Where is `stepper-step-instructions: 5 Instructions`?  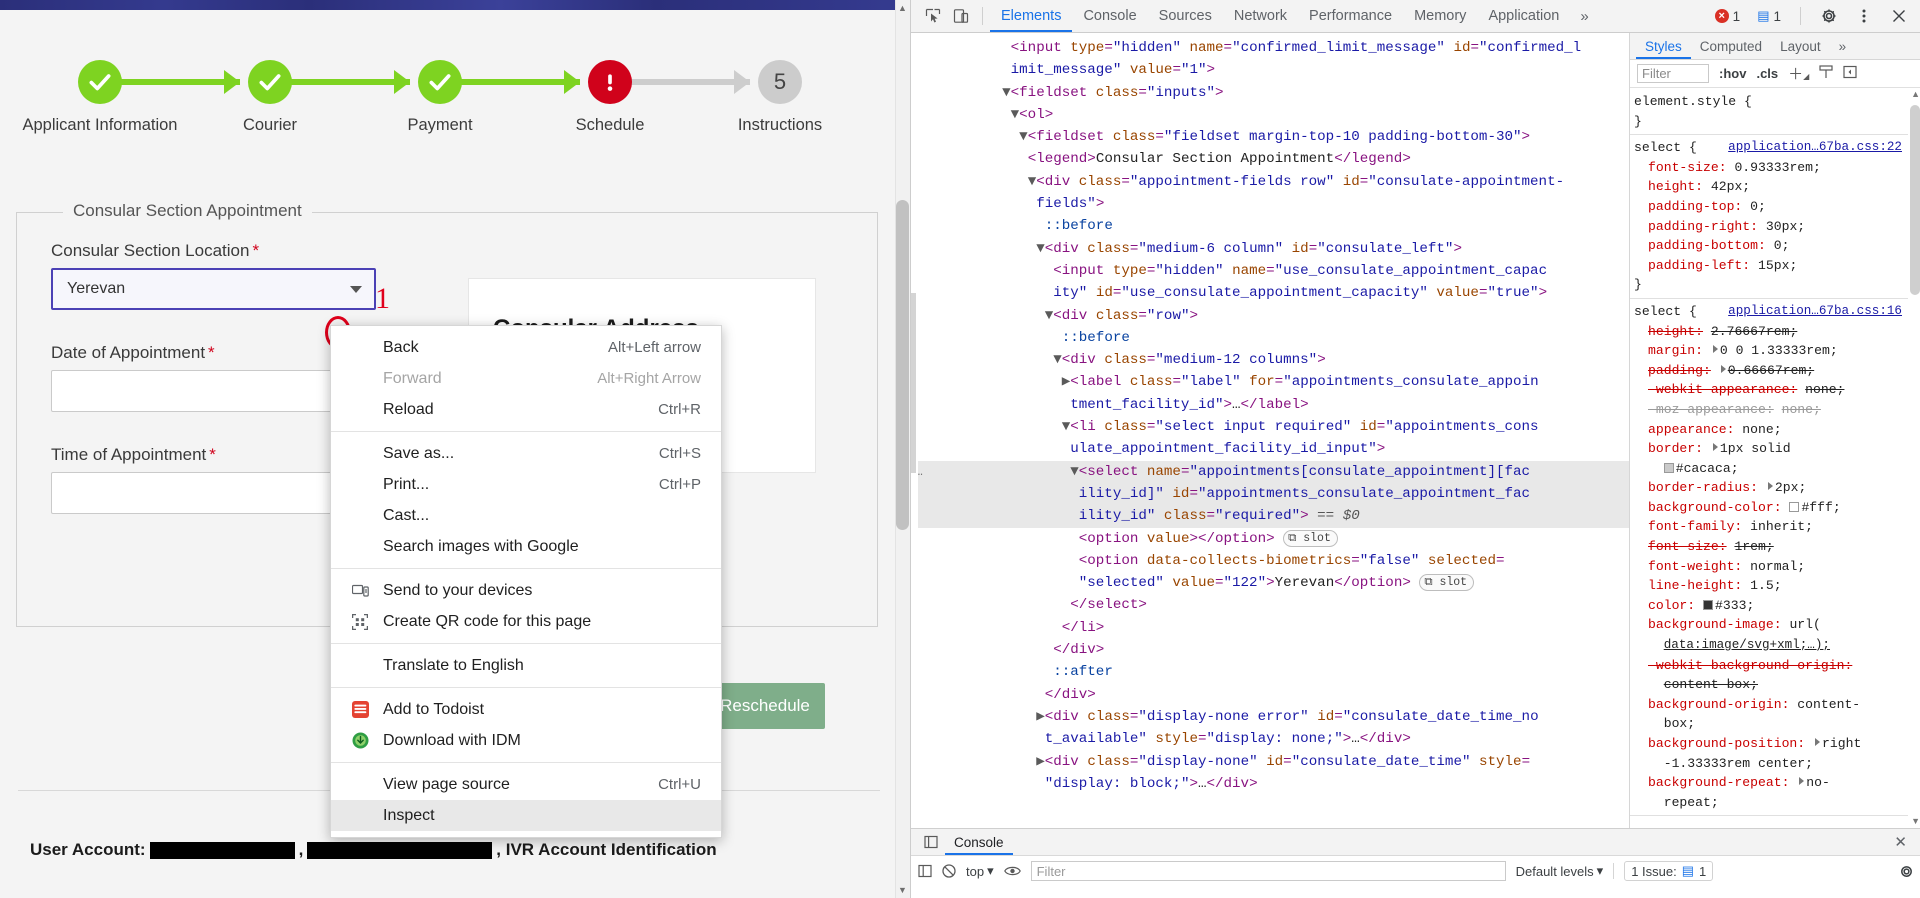 stepper-step-instructions: 5 Instructions is located at coordinates (780, 97).